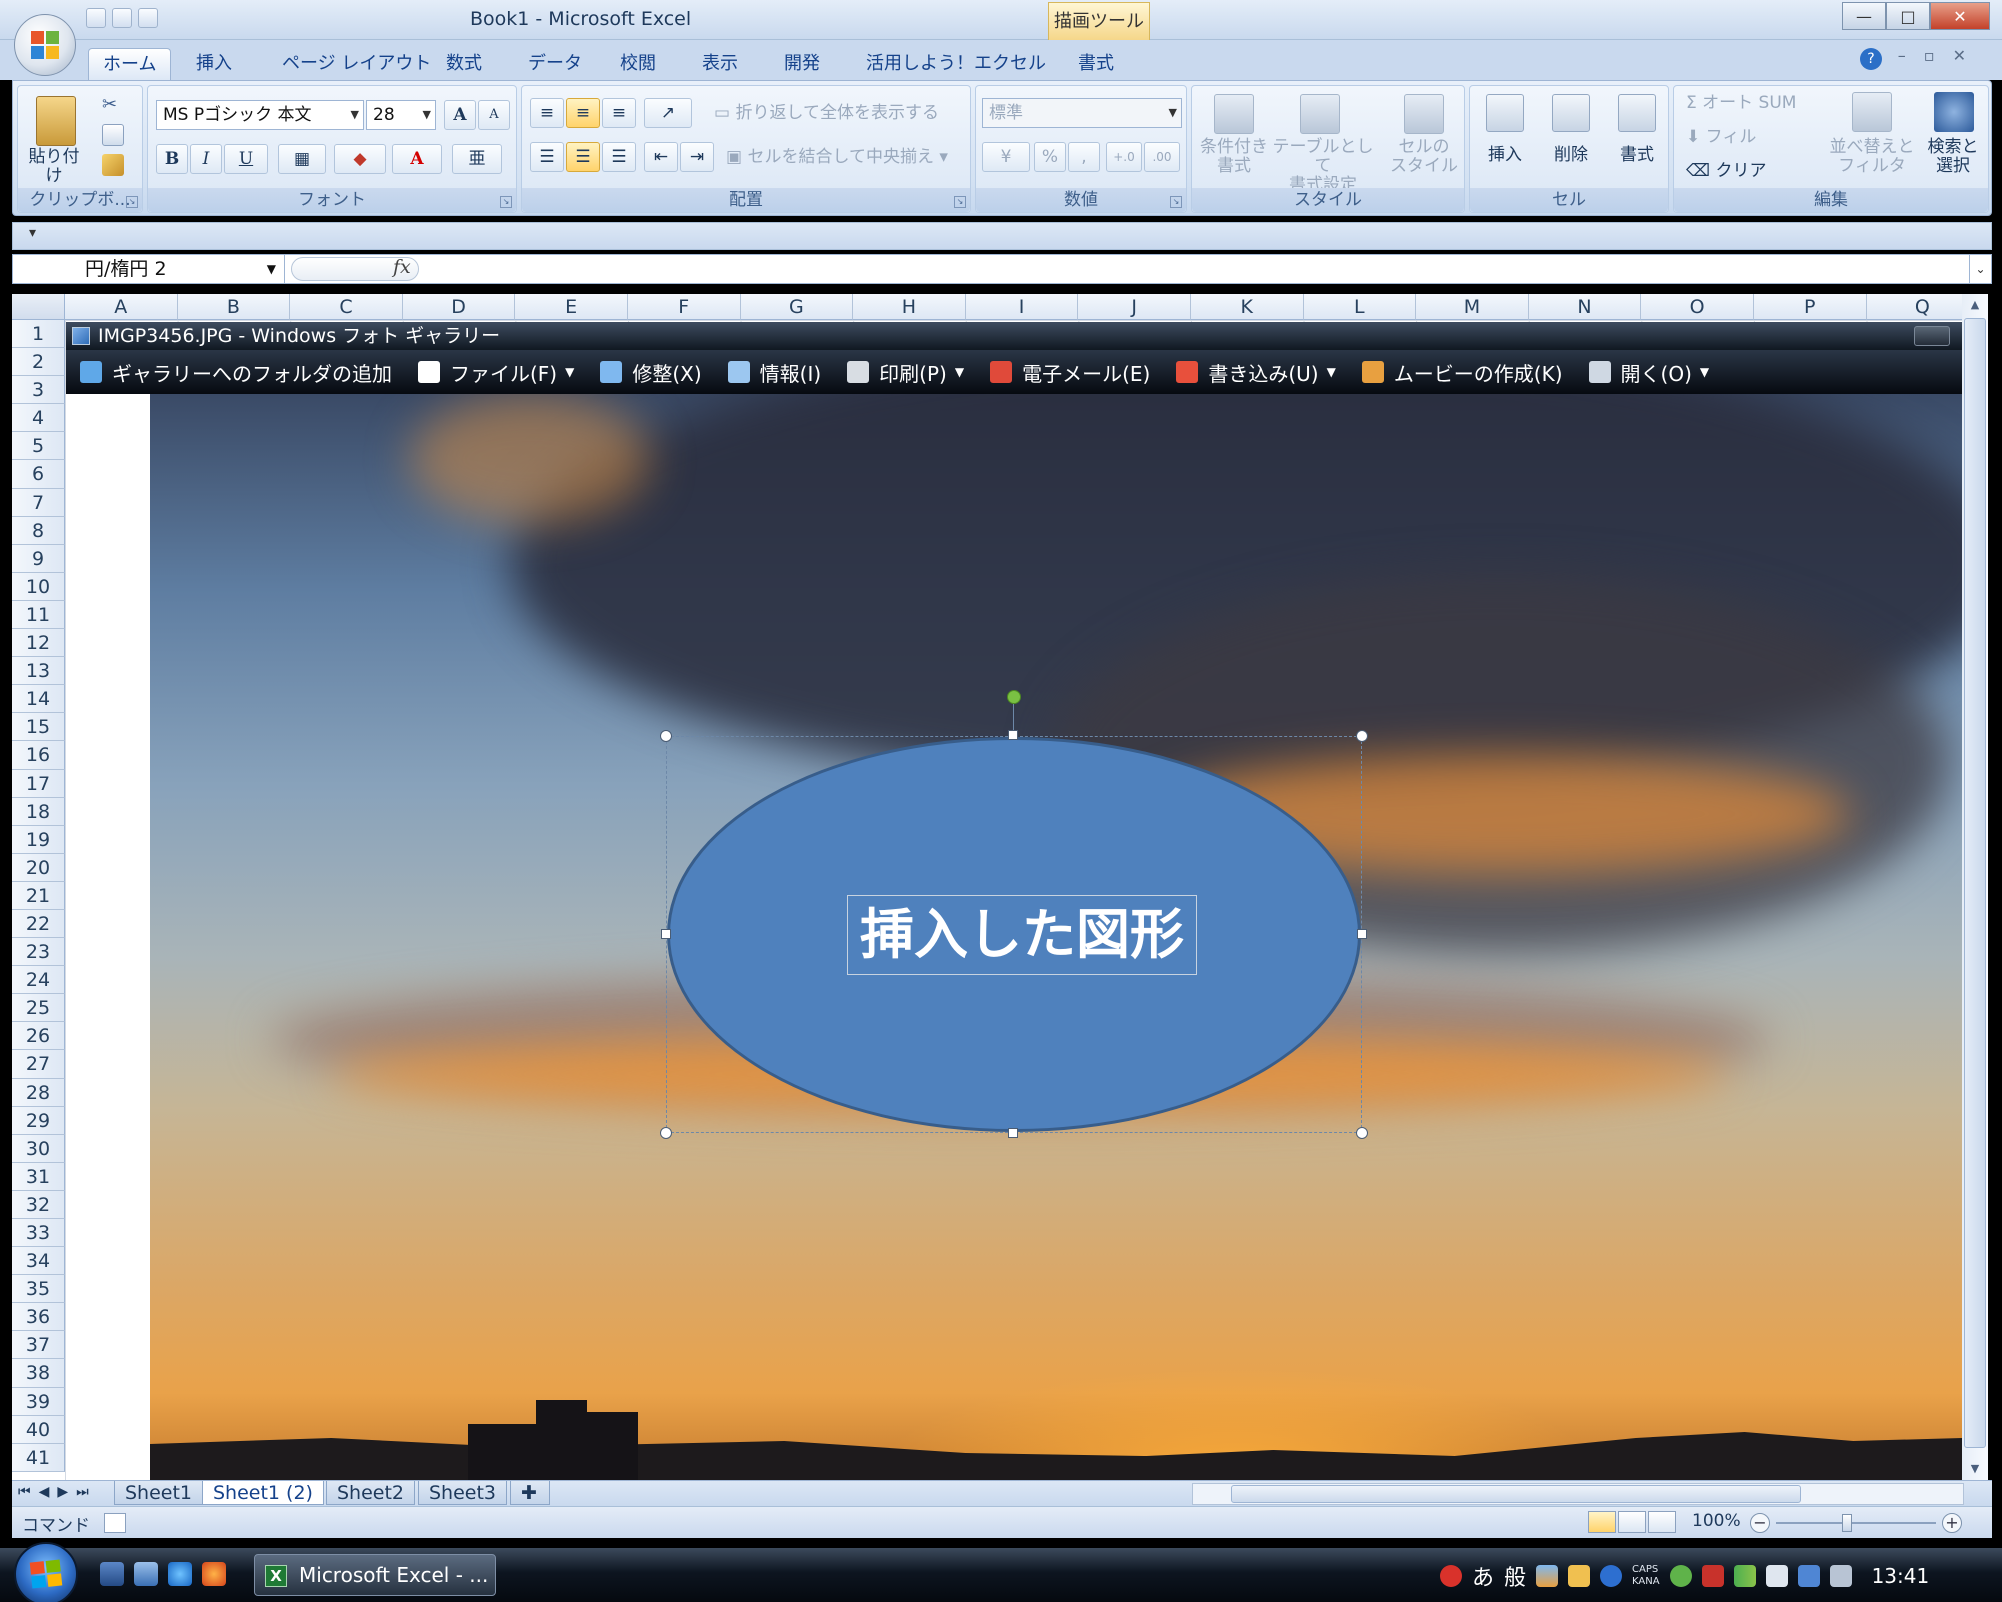 The image size is (2002, 1602). I want to click on row-header: 7, so click(38, 502).